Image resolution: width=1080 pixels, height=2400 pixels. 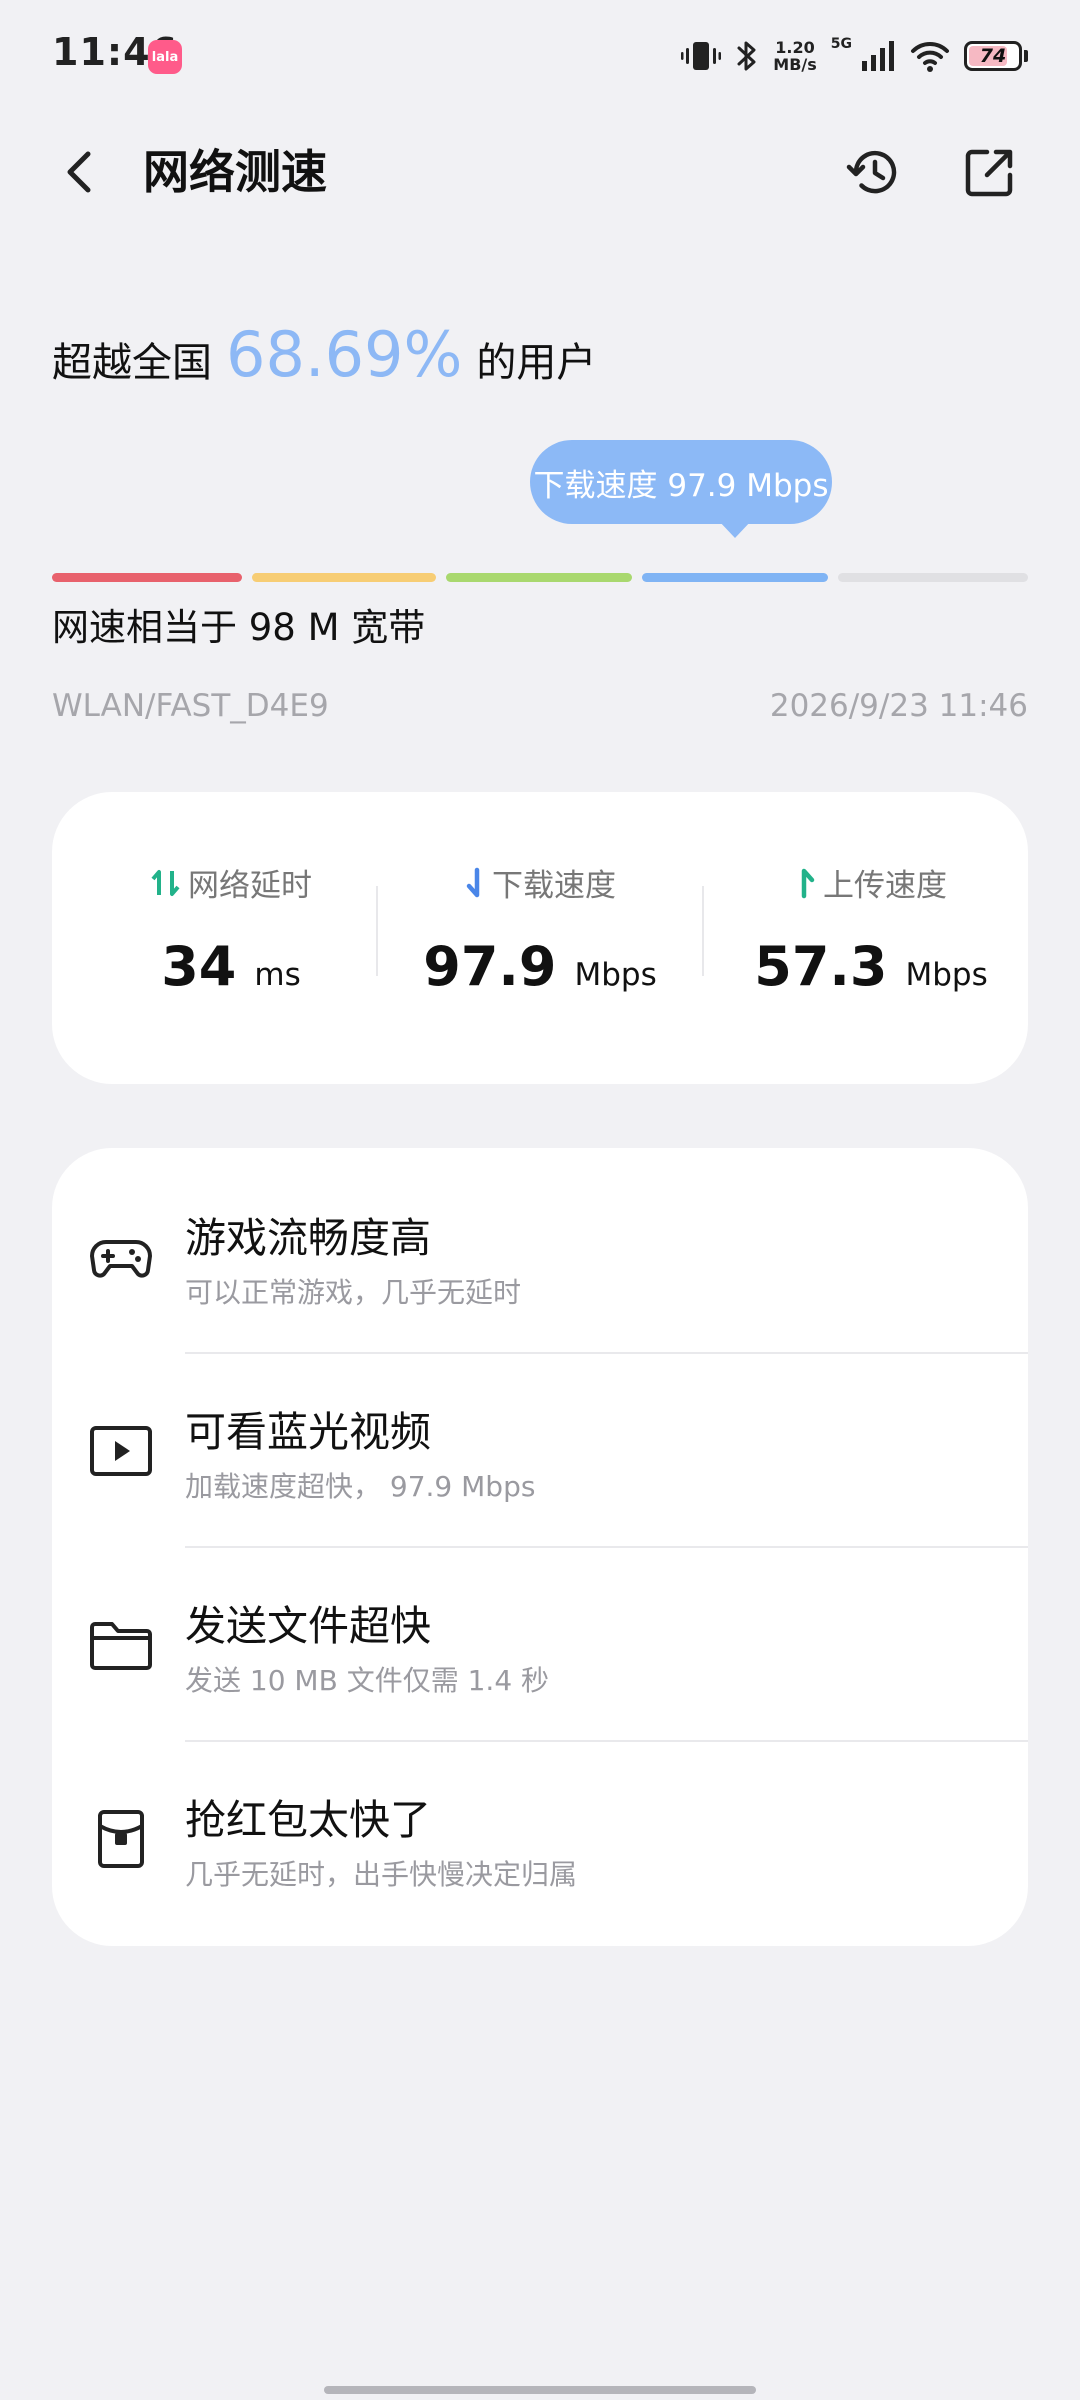 I want to click on network-type: 5G, so click(x=841, y=44).